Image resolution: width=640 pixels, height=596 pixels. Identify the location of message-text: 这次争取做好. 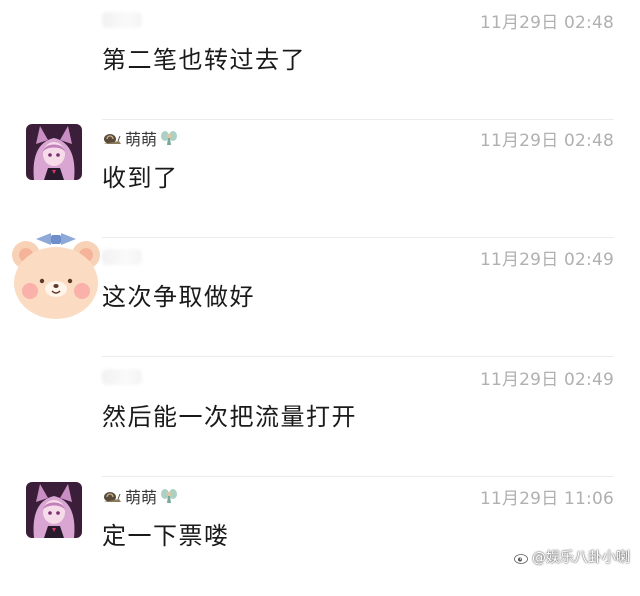
(178, 297).